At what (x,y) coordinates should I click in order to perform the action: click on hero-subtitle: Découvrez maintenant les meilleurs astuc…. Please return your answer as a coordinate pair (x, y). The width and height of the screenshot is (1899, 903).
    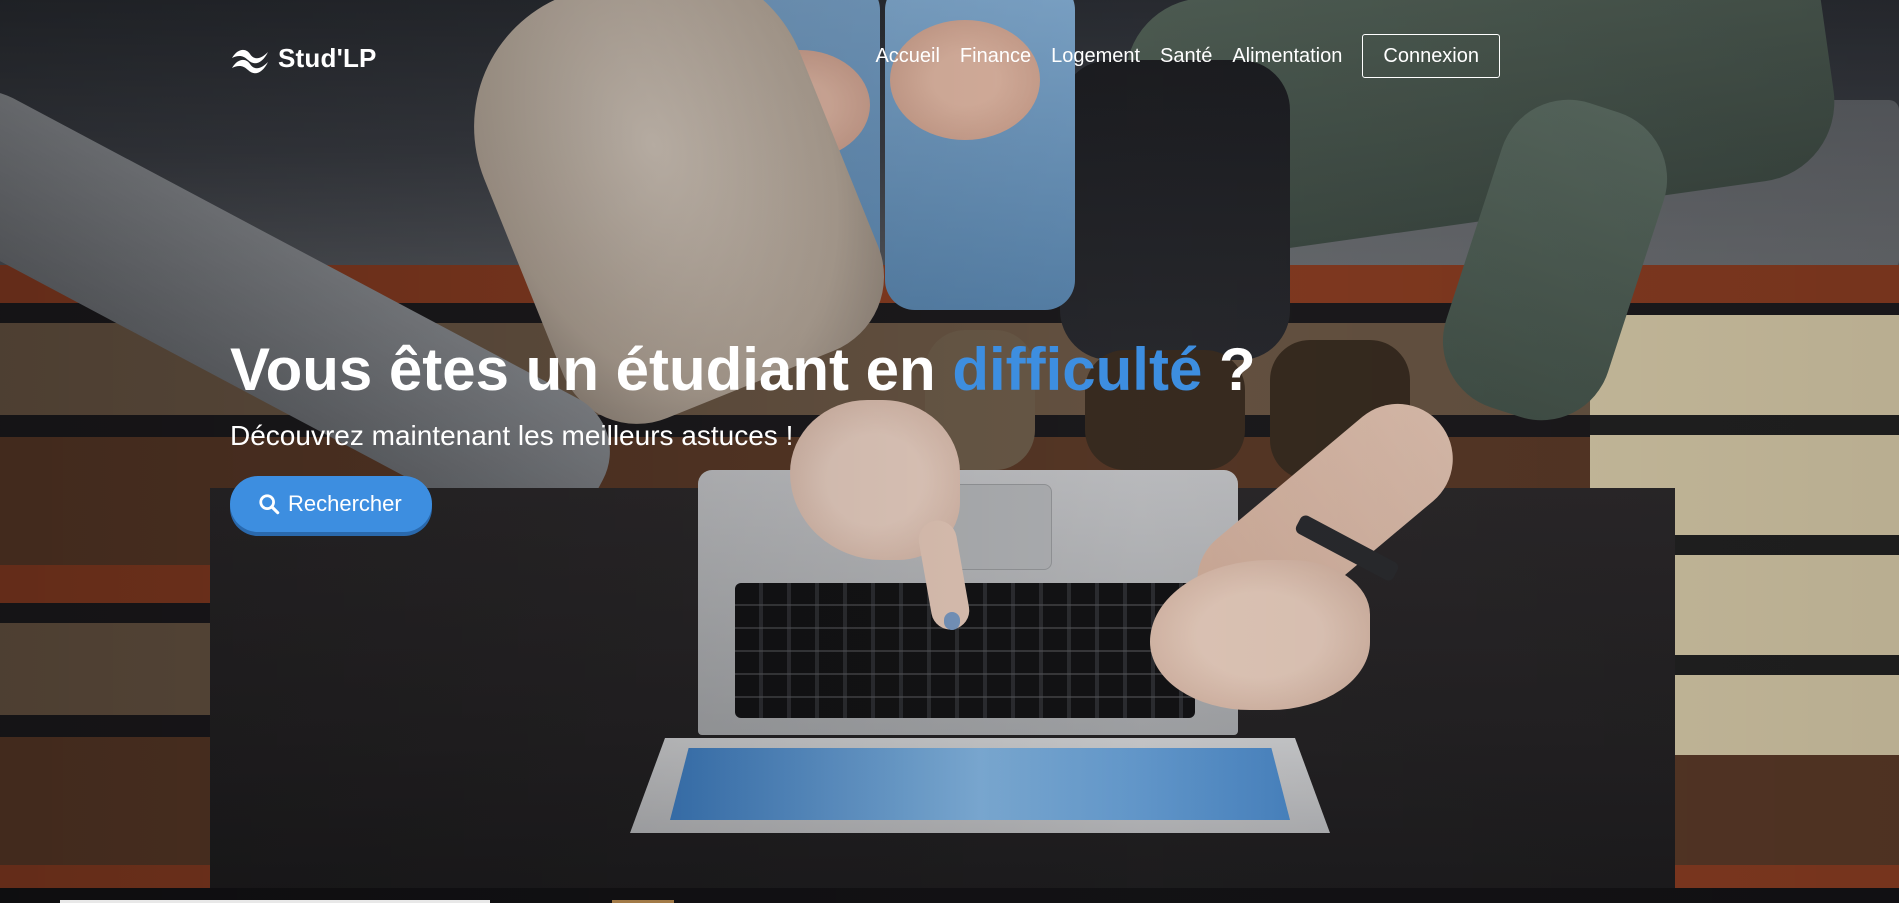
    Looking at the image, I should click on (512, 435).